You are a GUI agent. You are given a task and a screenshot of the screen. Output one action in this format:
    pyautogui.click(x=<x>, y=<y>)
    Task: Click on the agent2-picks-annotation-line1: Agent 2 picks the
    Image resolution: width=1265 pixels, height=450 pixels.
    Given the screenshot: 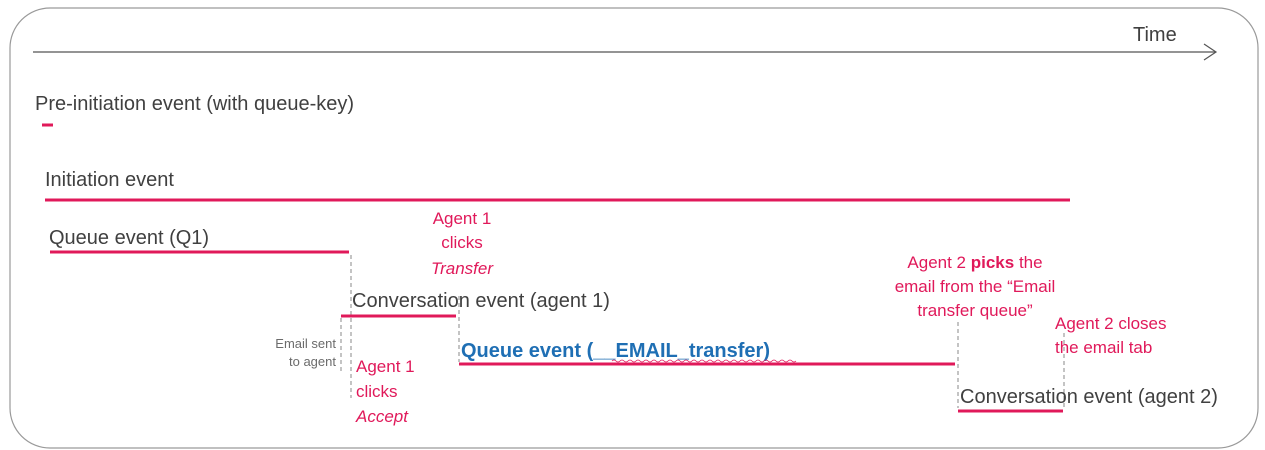 What is the action you would take?
    pyautogui.click(x=974, y=262)
    